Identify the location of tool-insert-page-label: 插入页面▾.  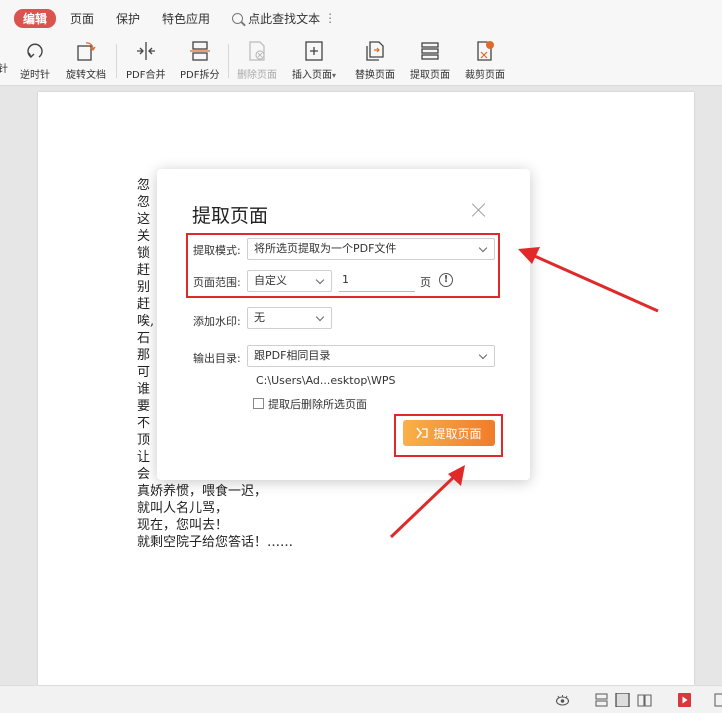
(314, 75).